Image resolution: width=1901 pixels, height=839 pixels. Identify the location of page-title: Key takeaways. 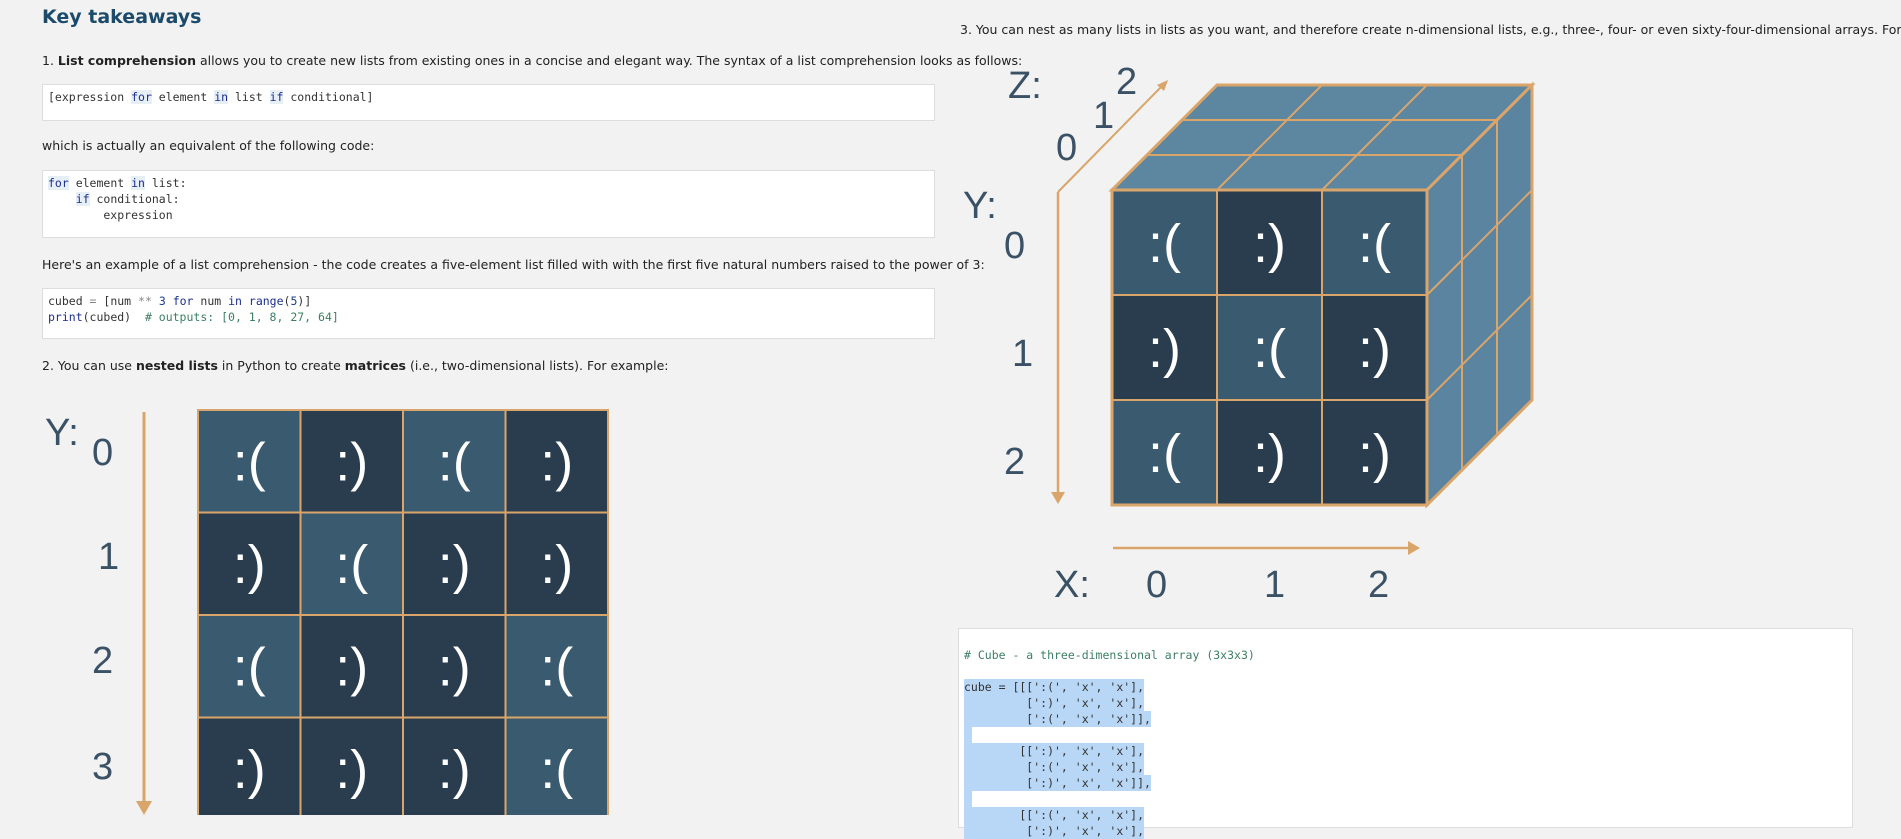
(122, 17).